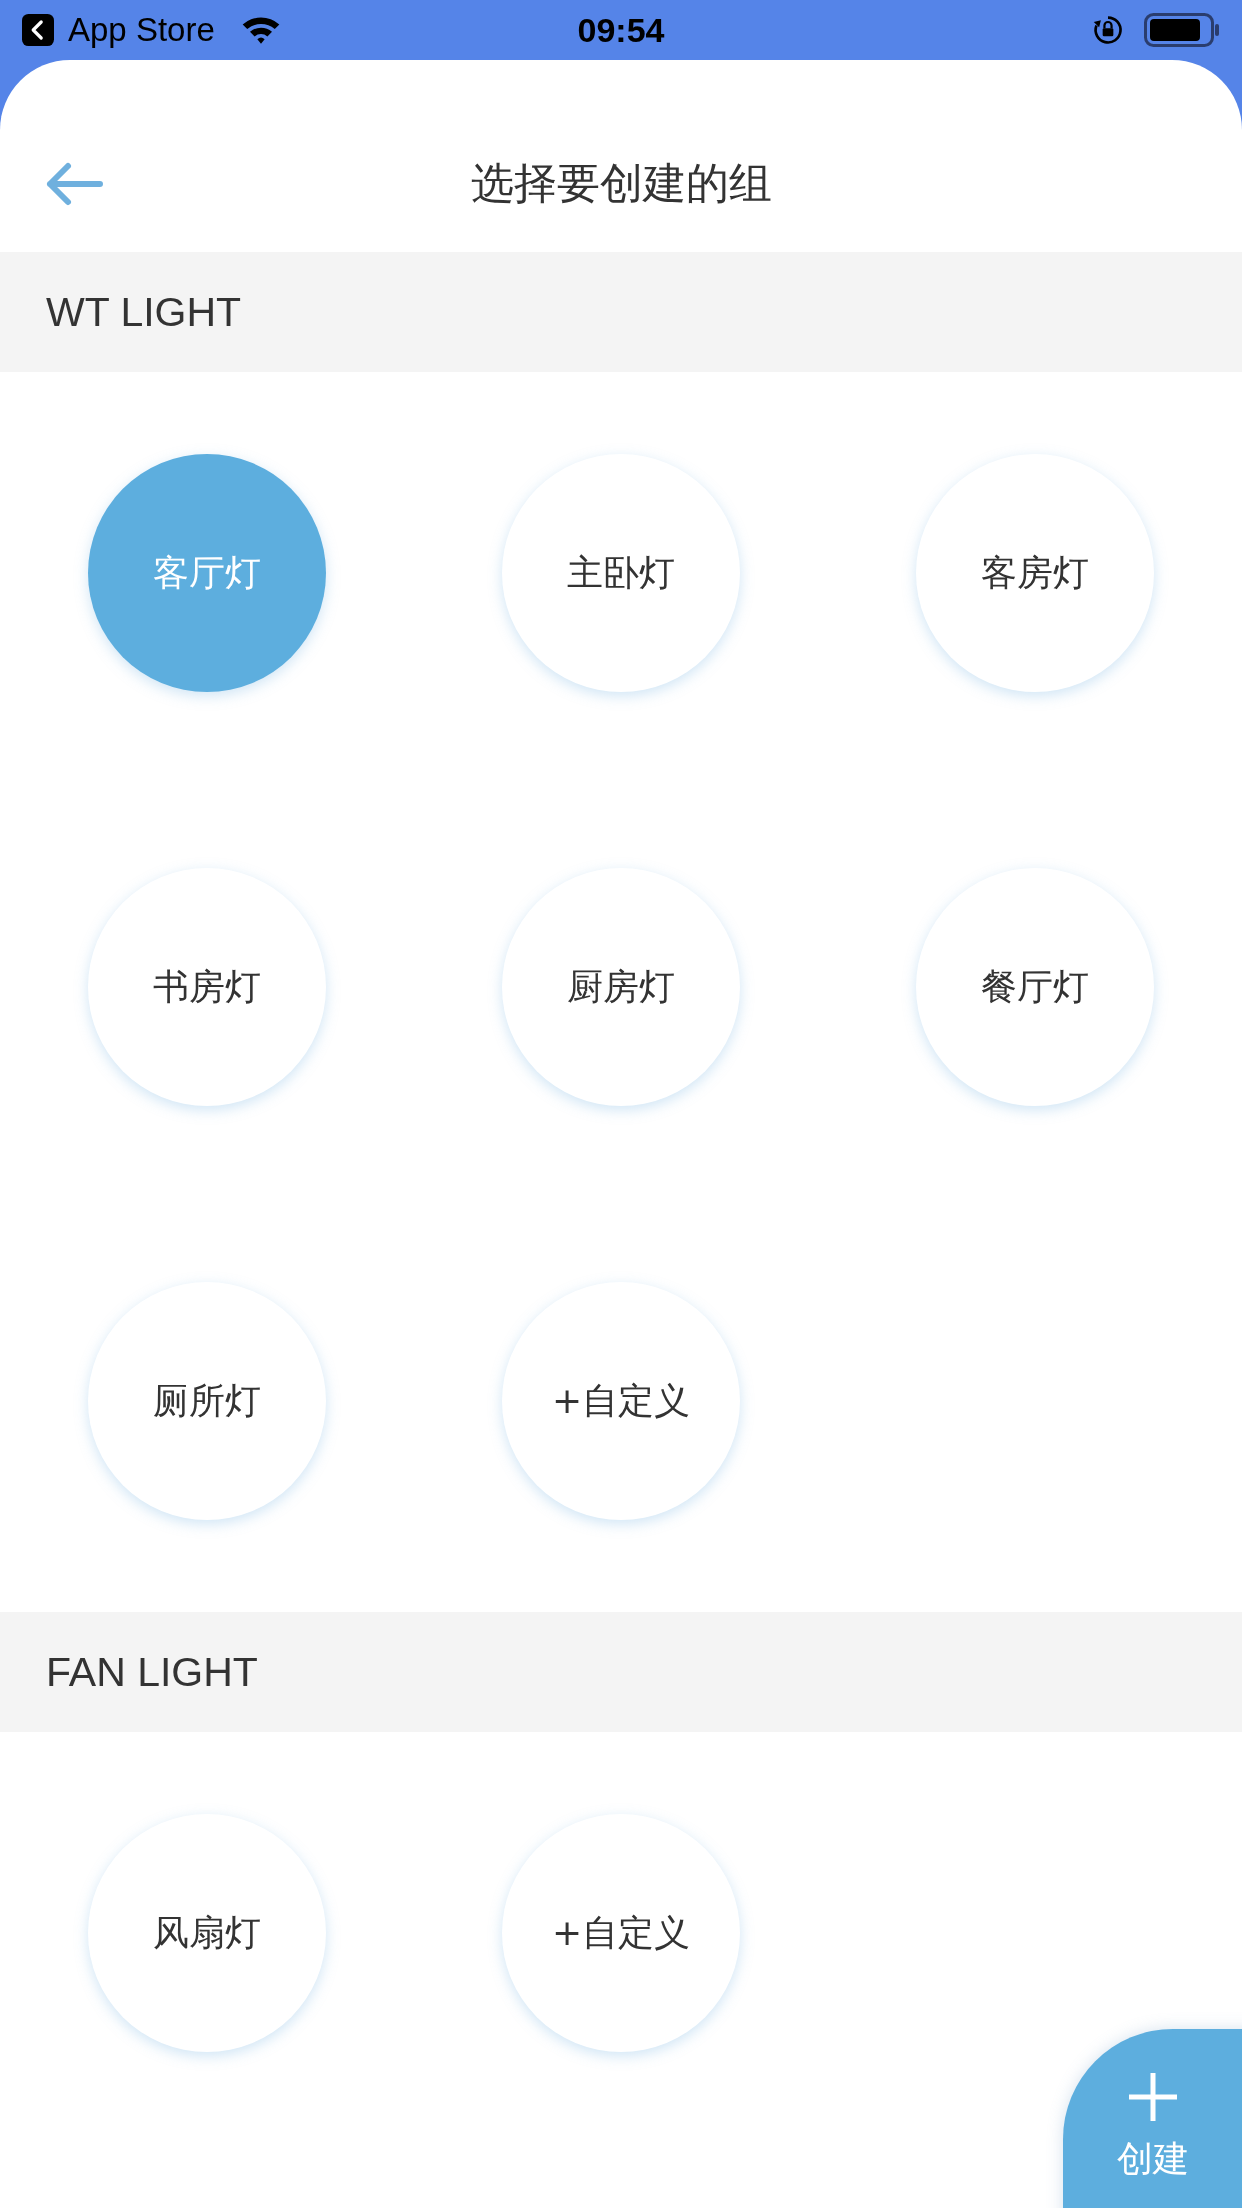 The image size is (1242, 2208). I want to click on section-header: WT LIGHT, so click(621, 312).